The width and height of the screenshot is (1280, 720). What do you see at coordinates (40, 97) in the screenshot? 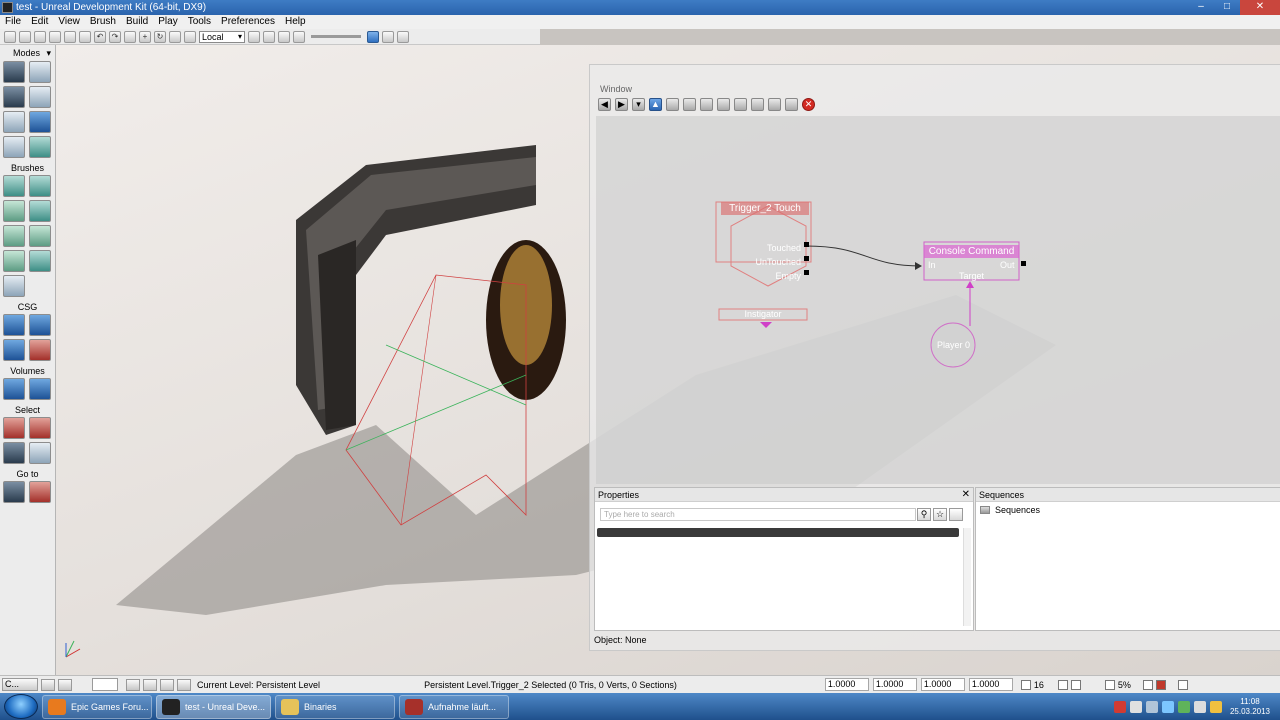
I see `texture-align-icon` at bounding box center [40, 97].